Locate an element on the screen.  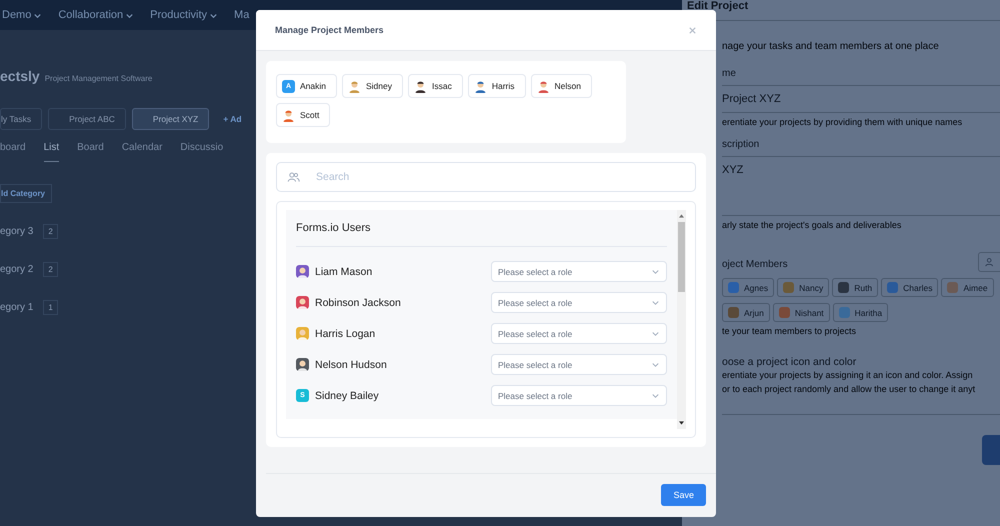
member-chip: Nelson is located at coordinates (561, 86).